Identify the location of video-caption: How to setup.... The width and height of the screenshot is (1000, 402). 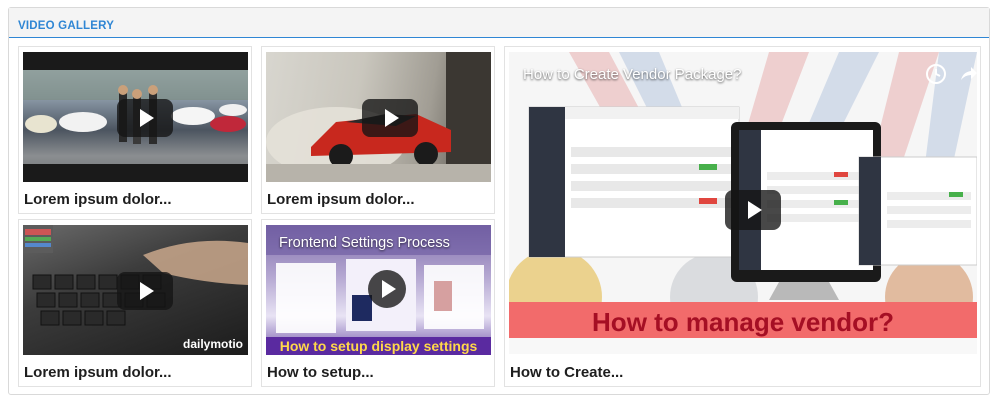
(320, 372).